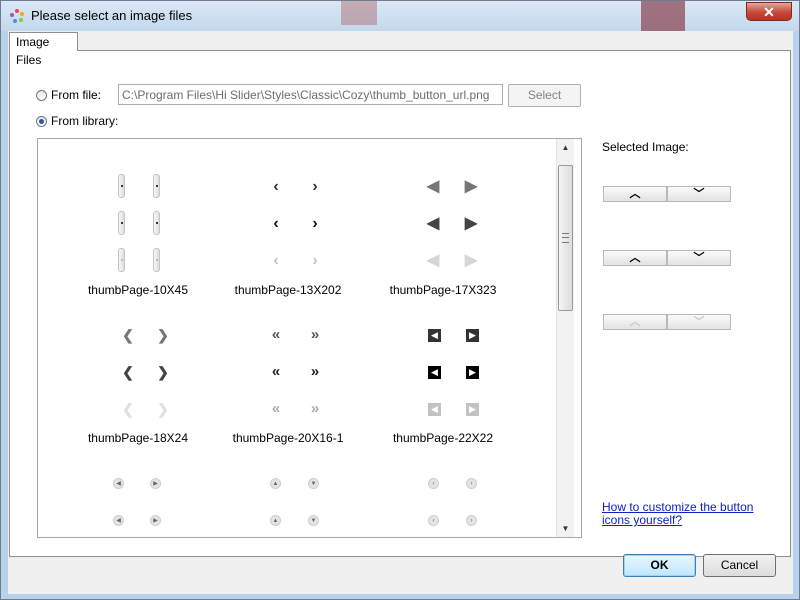  Describe the element at coordinates (565, 528) in the screenshot. I see `scroll-down-icon: ▼` at that location.